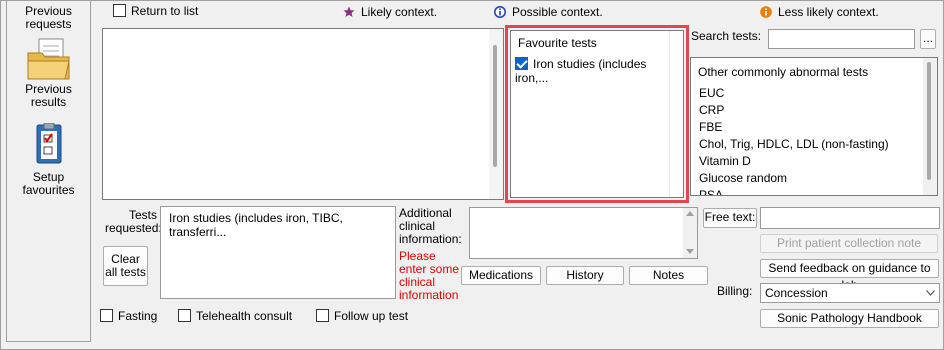 The image size is (944, 350). I want to click on previous-requests-button: Previous requests, so click(48, 18).